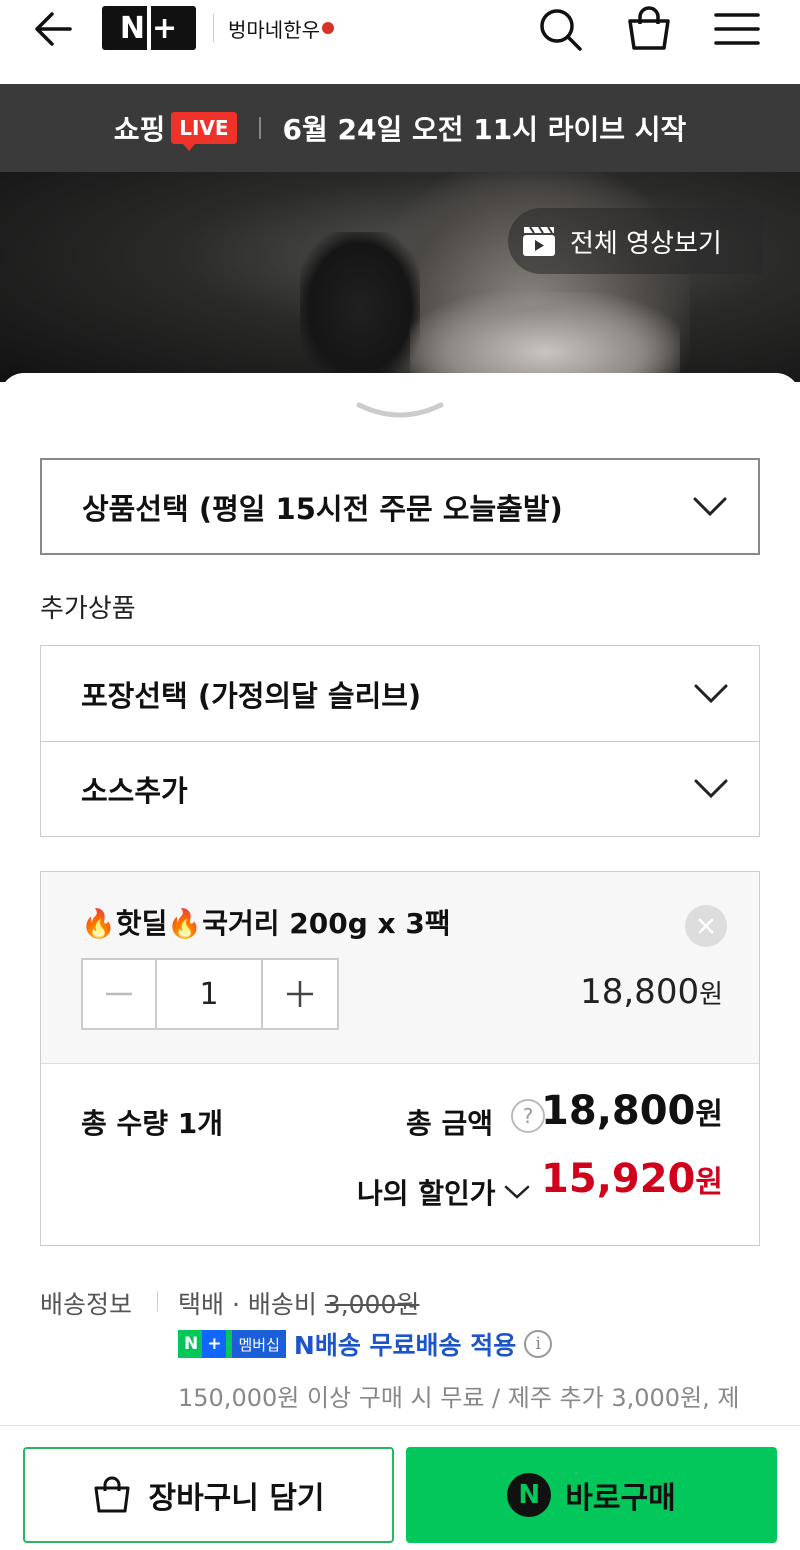 The width and height of the screenshot is (800, 1550). I want to click on remove-item-button, so click(706, 926).